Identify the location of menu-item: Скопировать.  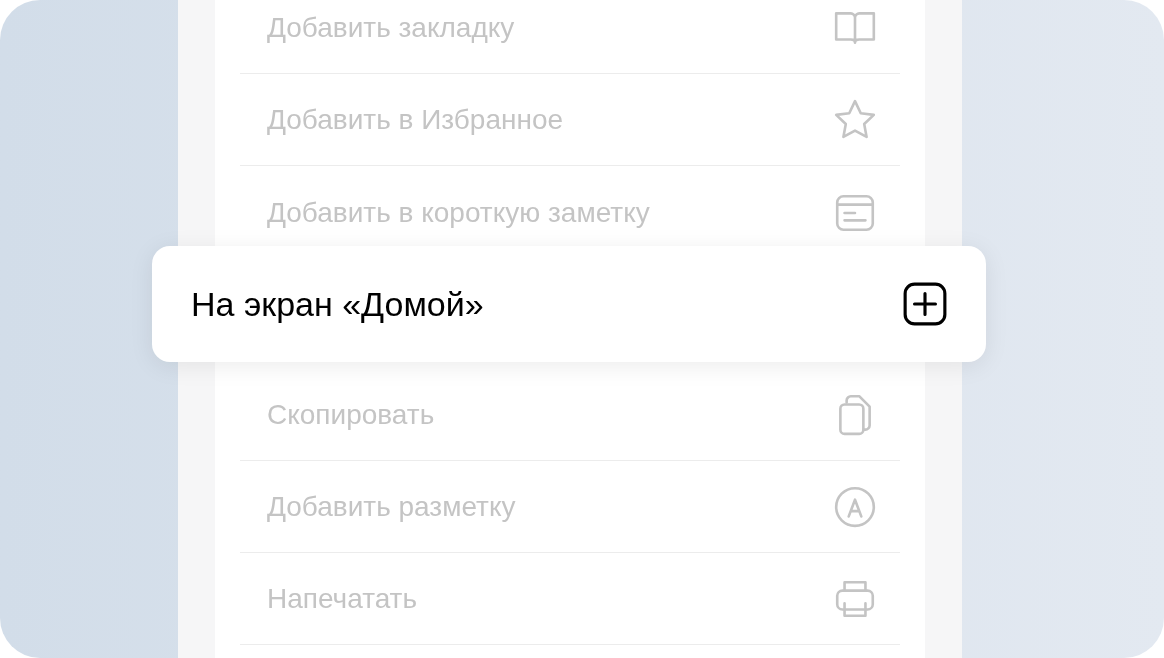
(570, 415).